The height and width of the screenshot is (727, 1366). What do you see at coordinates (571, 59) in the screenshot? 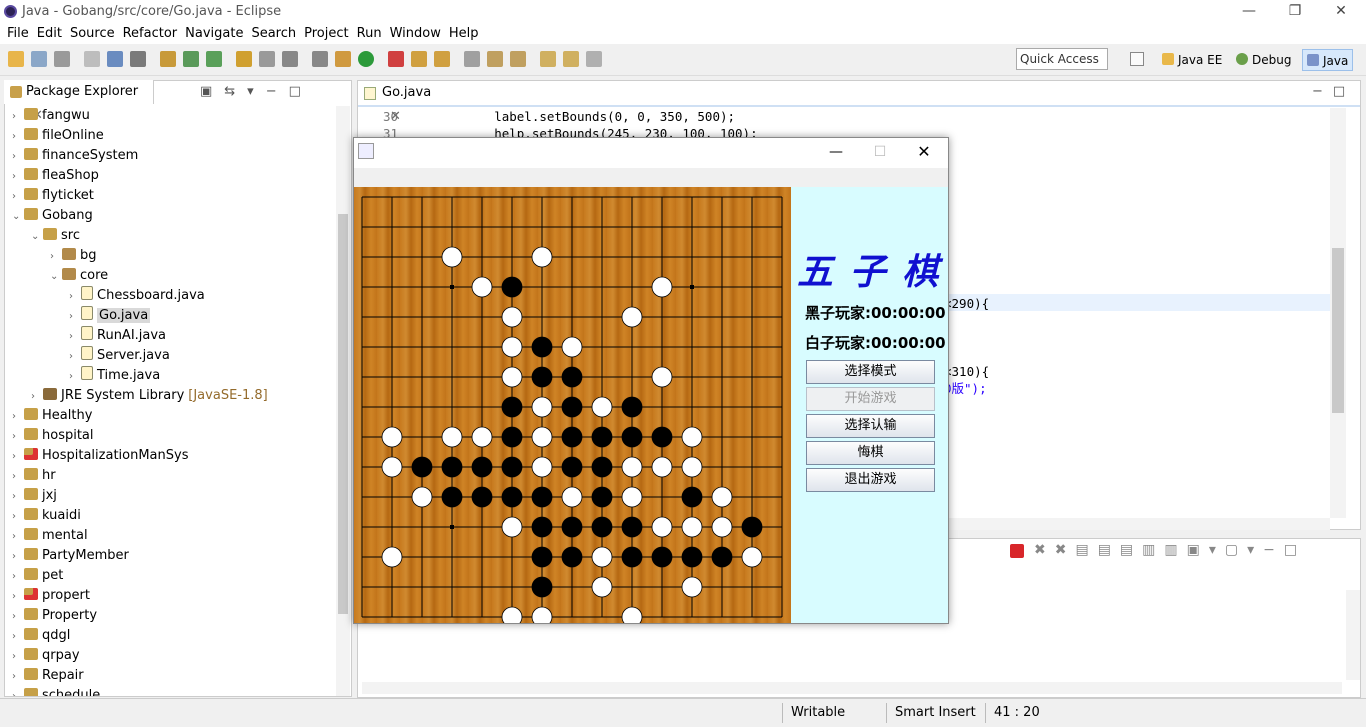
I see `forward-icon` at bounding box center [571, 59].